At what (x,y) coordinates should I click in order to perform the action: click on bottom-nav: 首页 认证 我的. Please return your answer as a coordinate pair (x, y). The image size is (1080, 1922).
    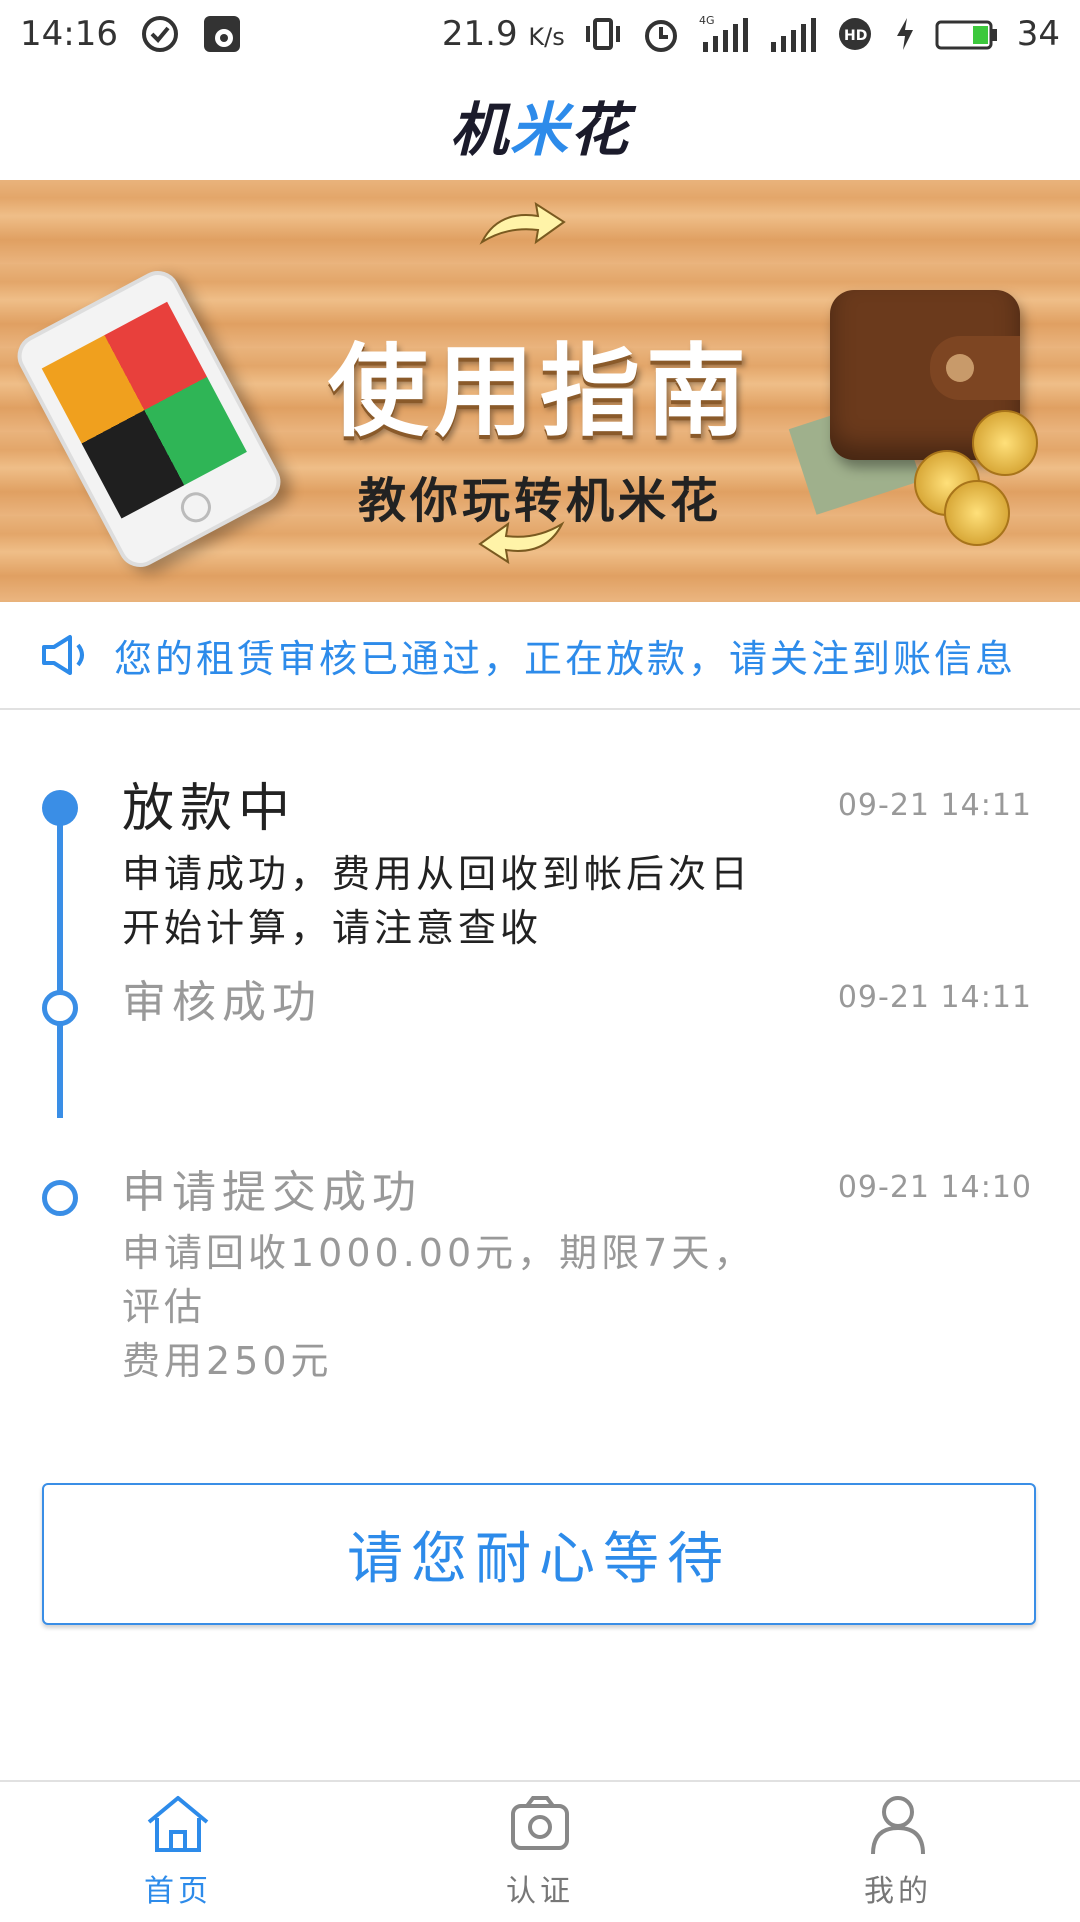
    Looking at the image, I should click on (540, 1851).